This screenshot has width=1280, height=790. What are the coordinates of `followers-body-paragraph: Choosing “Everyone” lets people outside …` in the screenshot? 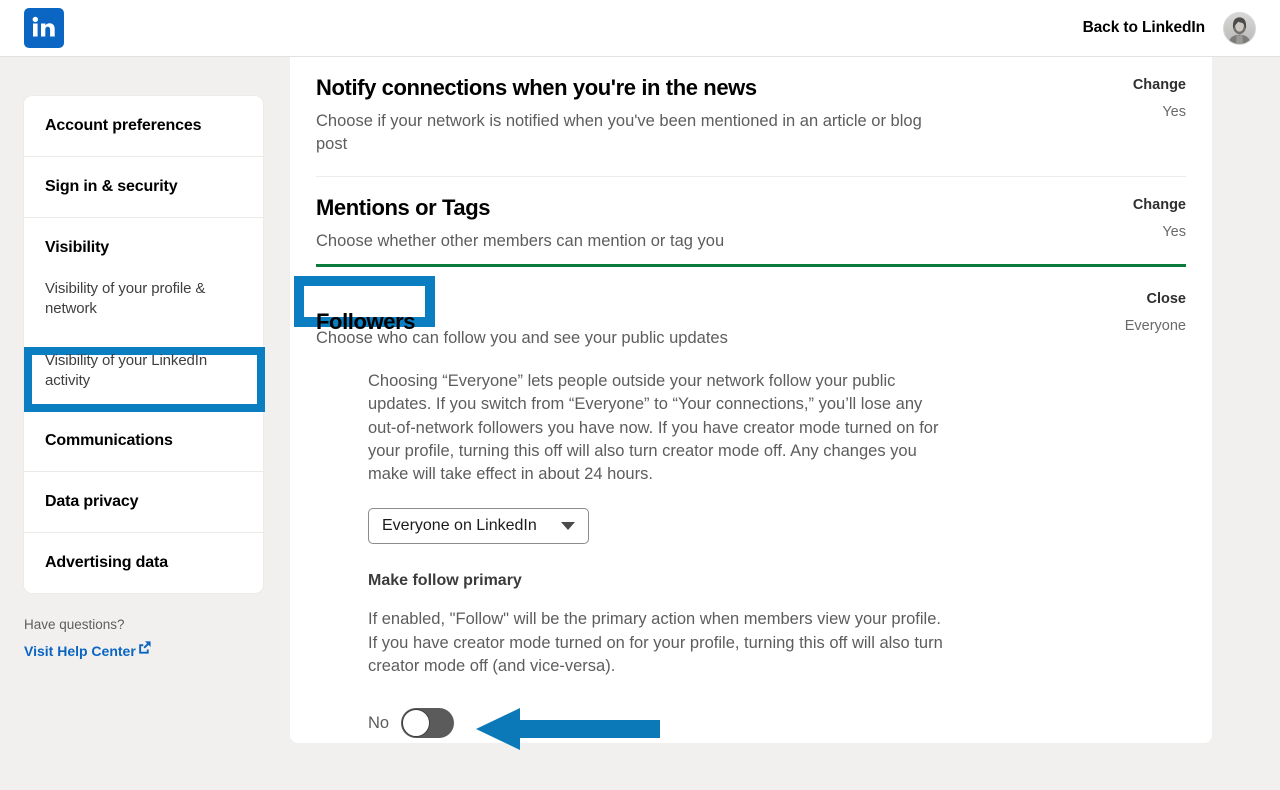 It's located at (653, 428).